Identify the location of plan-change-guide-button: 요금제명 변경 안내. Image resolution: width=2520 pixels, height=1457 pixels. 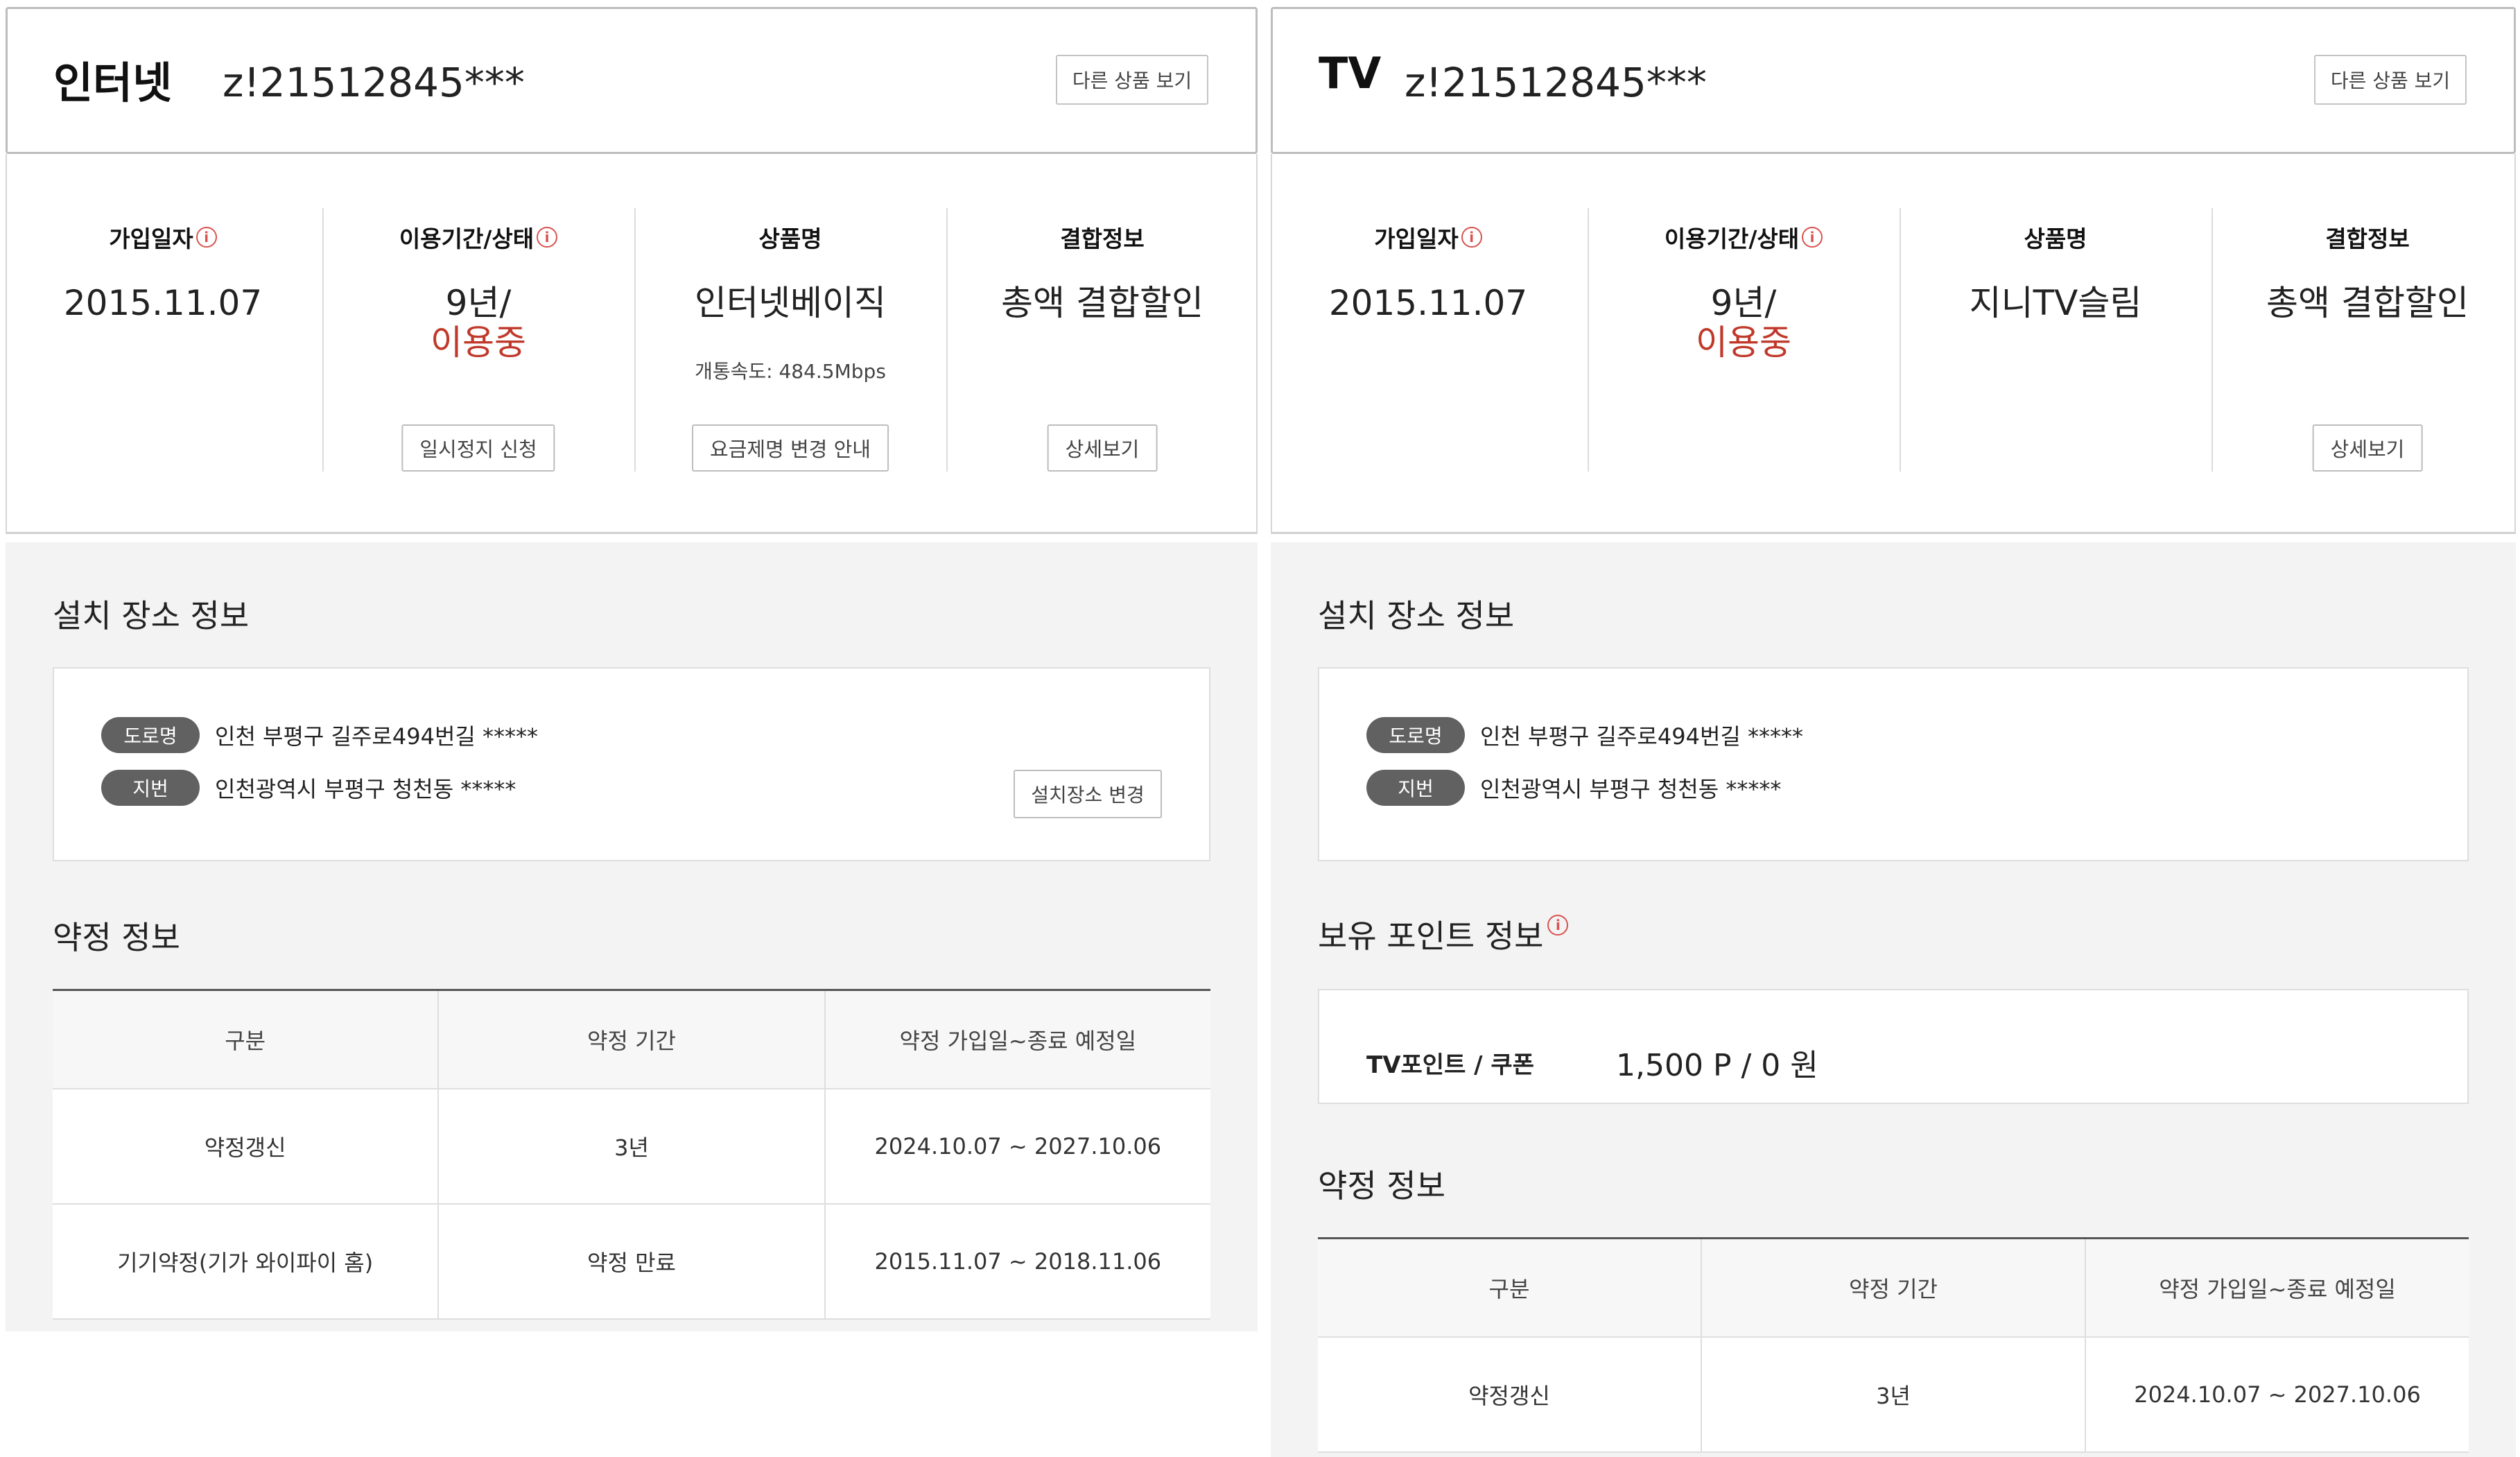
(790, 448).